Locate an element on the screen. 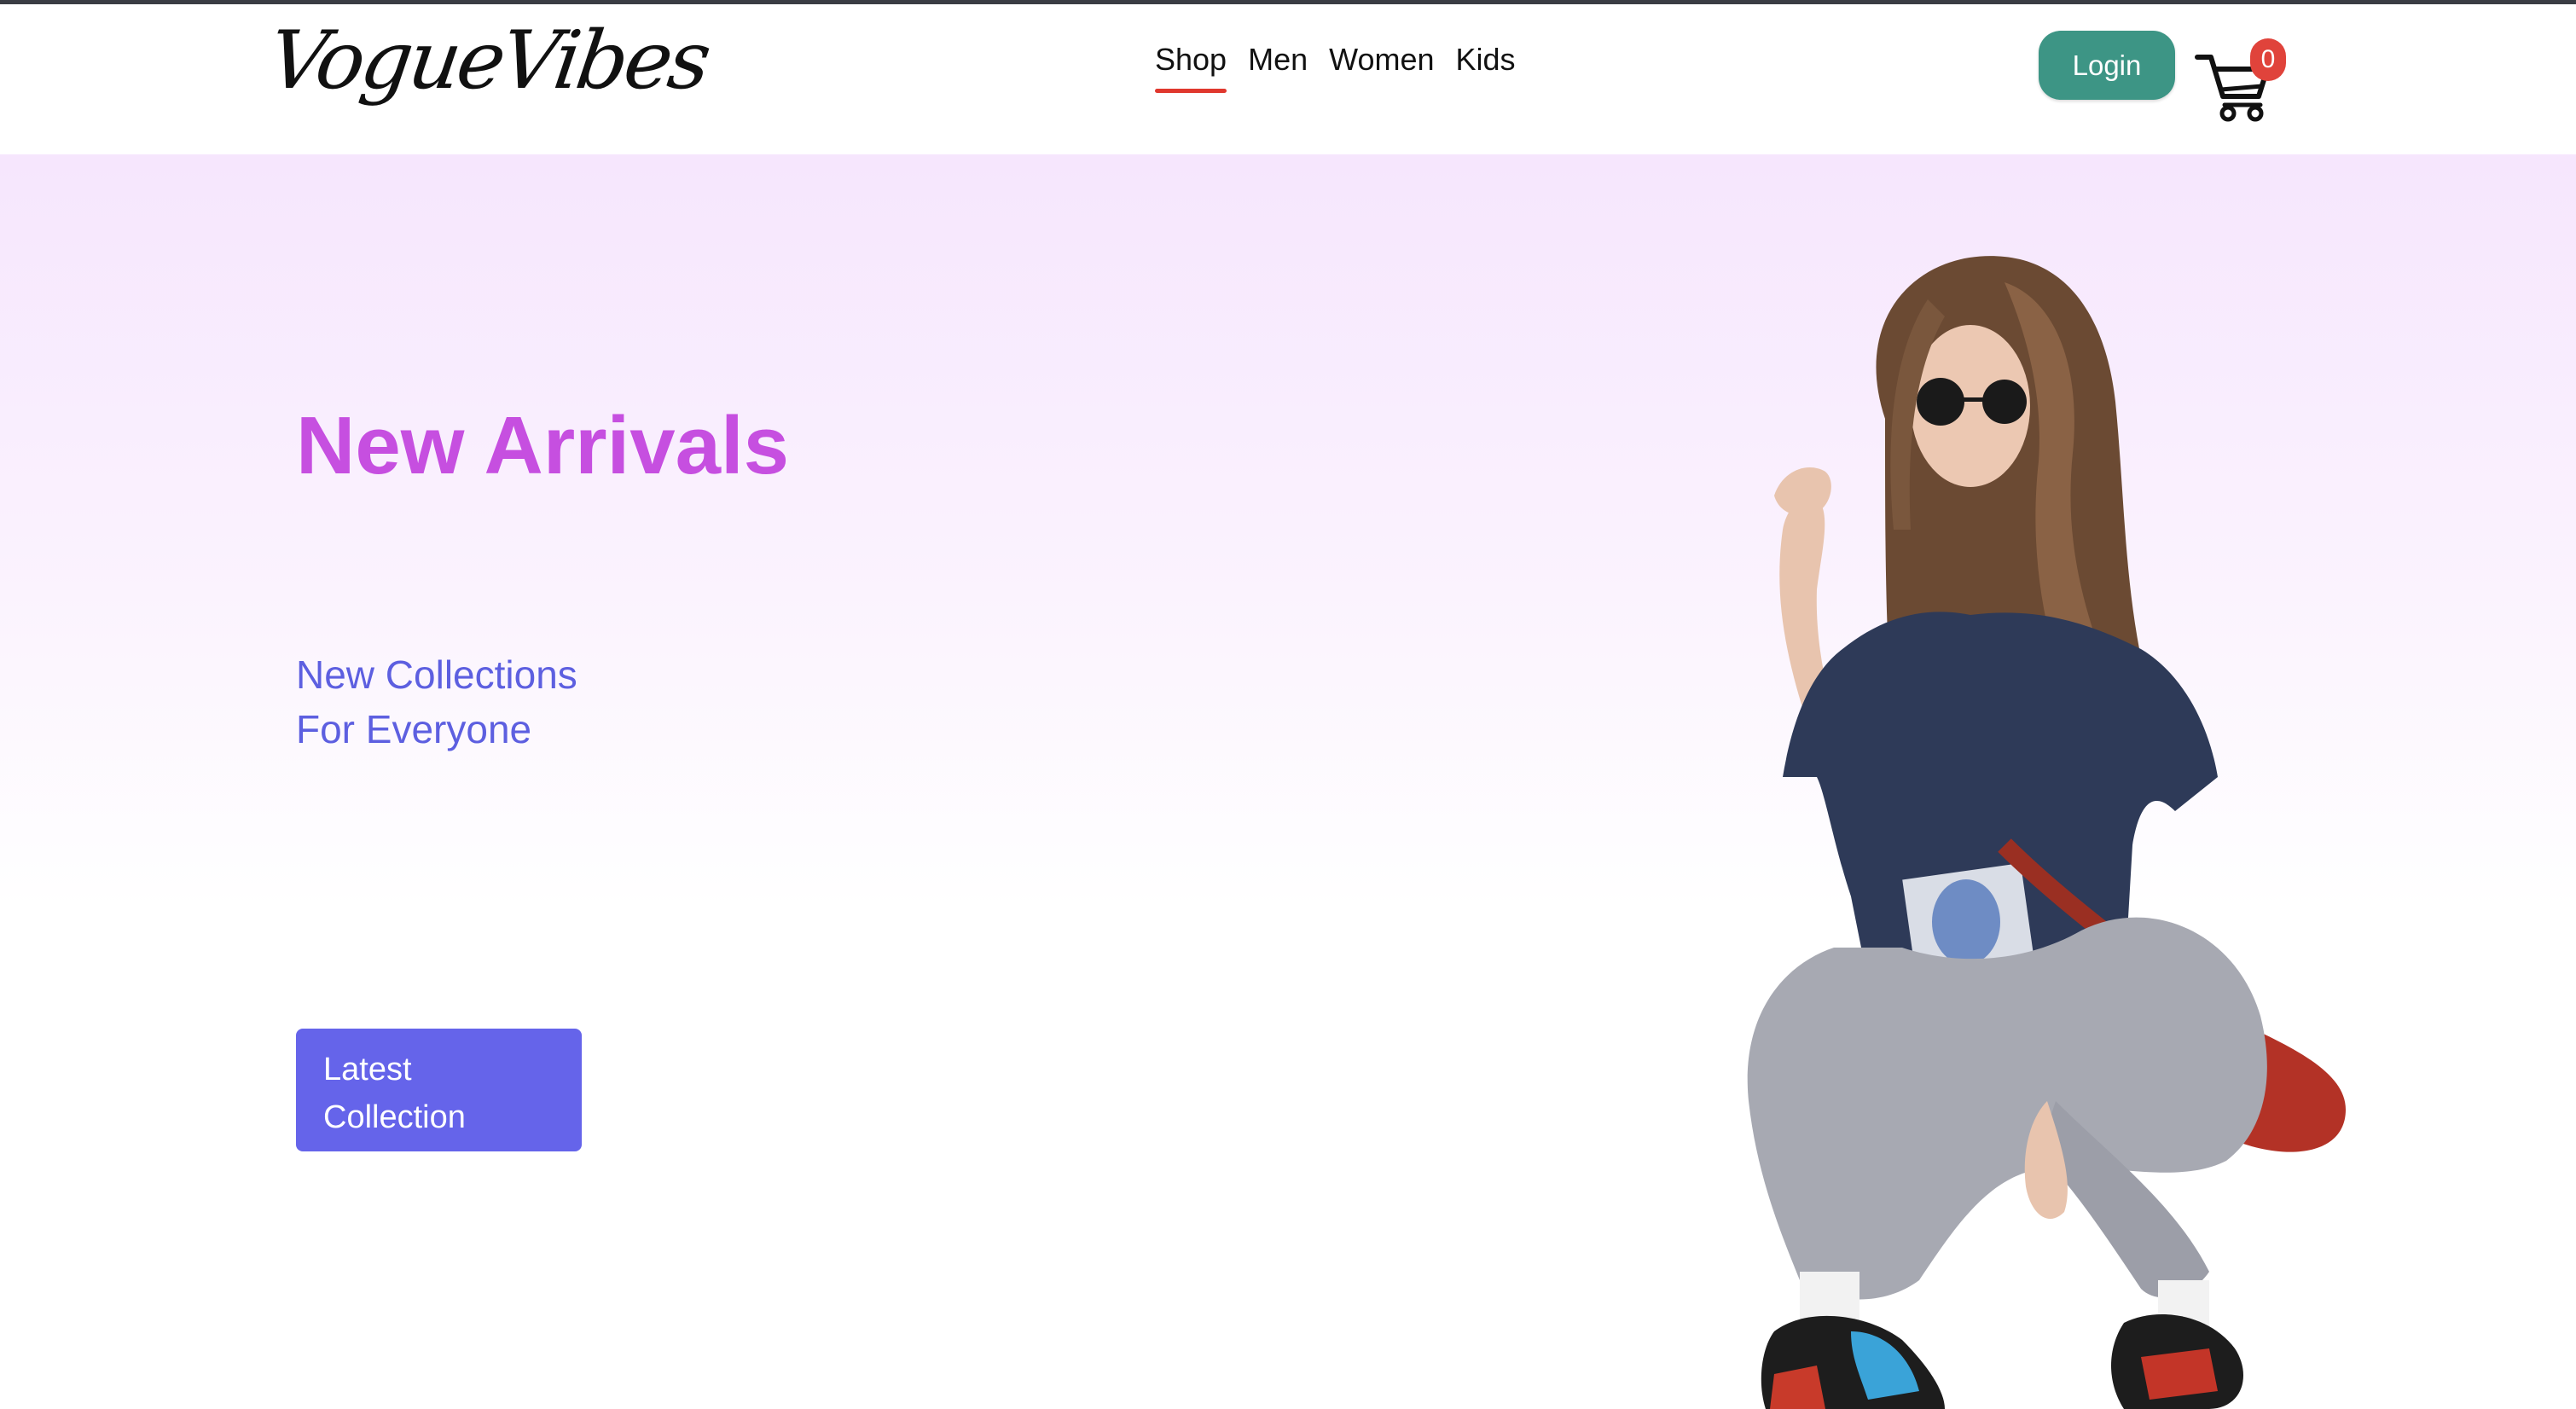 The image size is (2576, 1409). hero-subtitle-line-1: New Collections is located at coordinates (436, 675).